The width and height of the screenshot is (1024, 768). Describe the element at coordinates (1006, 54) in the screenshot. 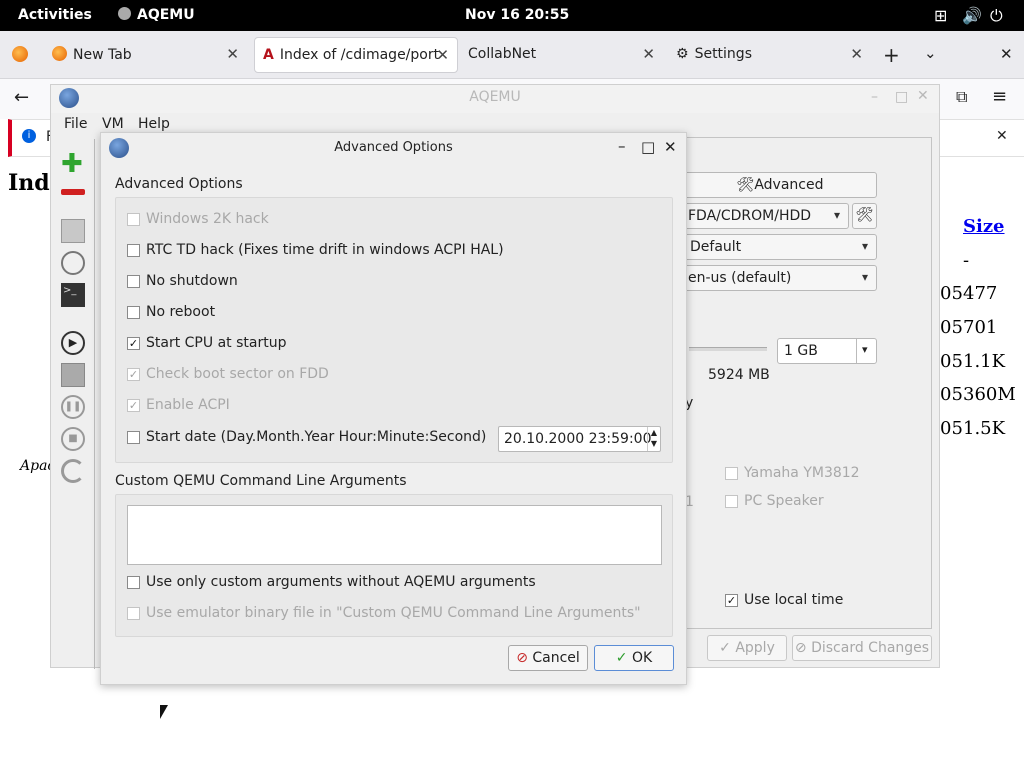

I see `close-window-icon: ✕` at that location.